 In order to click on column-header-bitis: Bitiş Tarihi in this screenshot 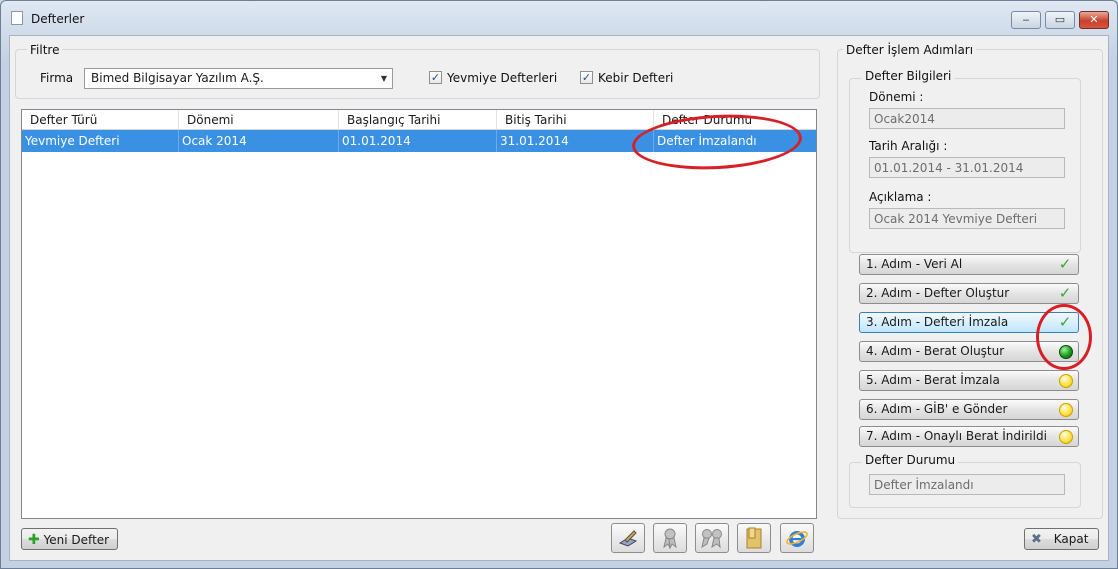, I will do `click(575, 119)`.